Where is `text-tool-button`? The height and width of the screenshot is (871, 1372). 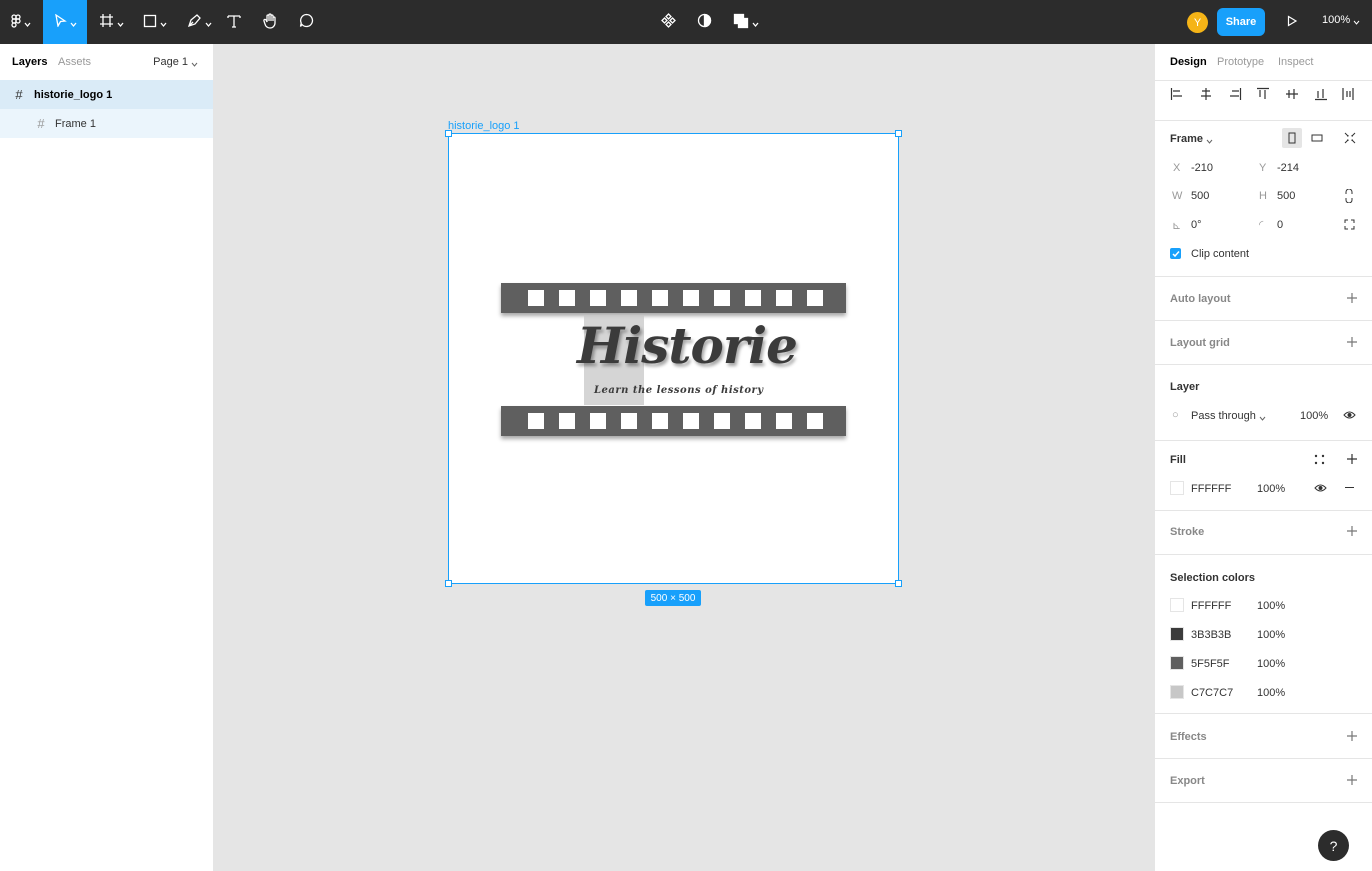 text-tool-button is located at coordinates (234, 22).